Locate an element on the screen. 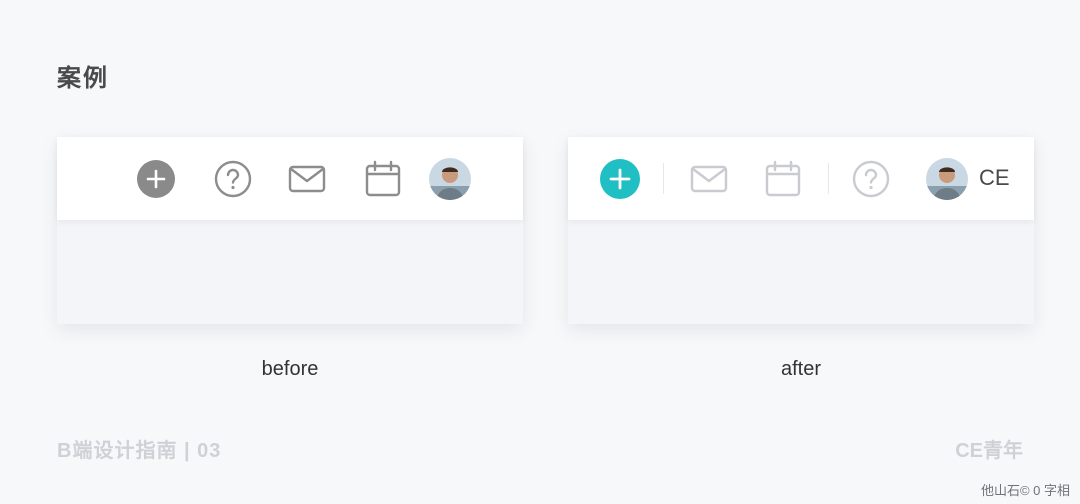  footer-brand: CE青年 is located at coordinates (989, 451).